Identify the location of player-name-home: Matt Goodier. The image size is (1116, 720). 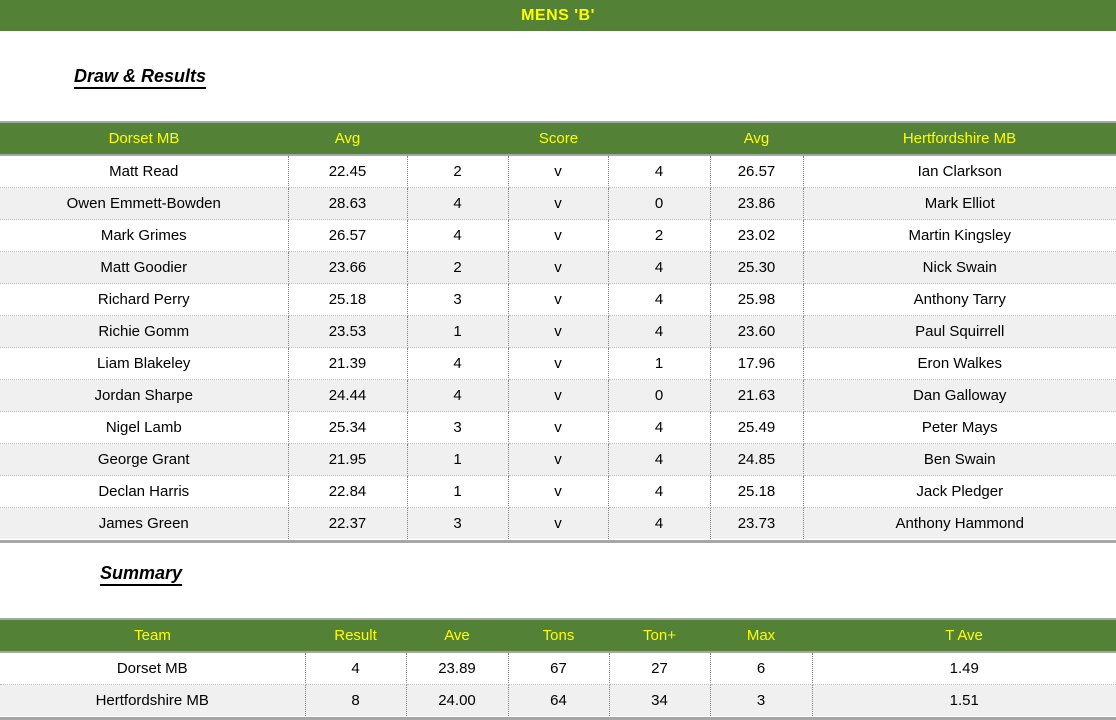
(144, 267).